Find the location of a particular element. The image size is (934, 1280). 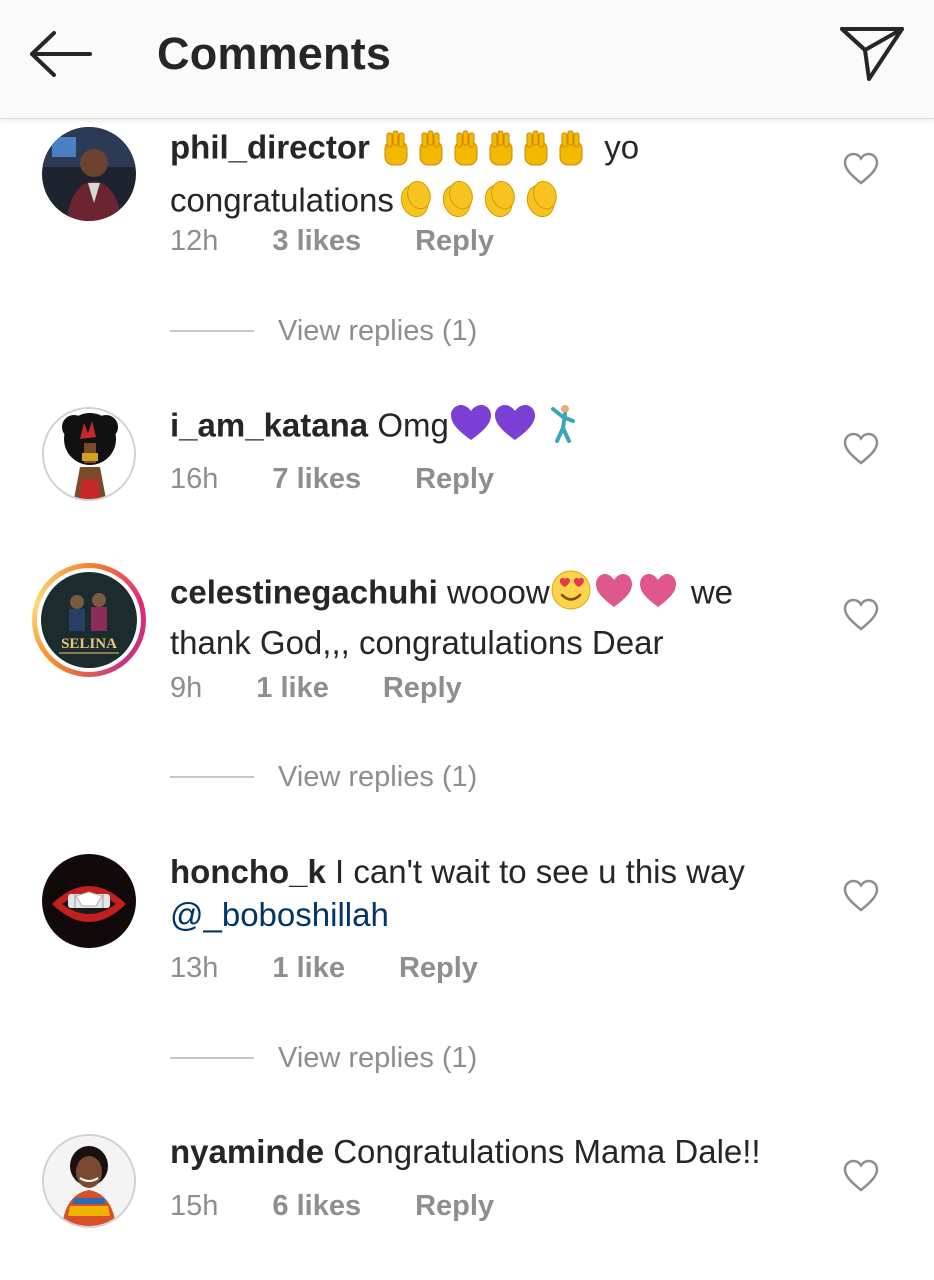

avatar-story-ring: SELINA is located at coordinates (89, 620).